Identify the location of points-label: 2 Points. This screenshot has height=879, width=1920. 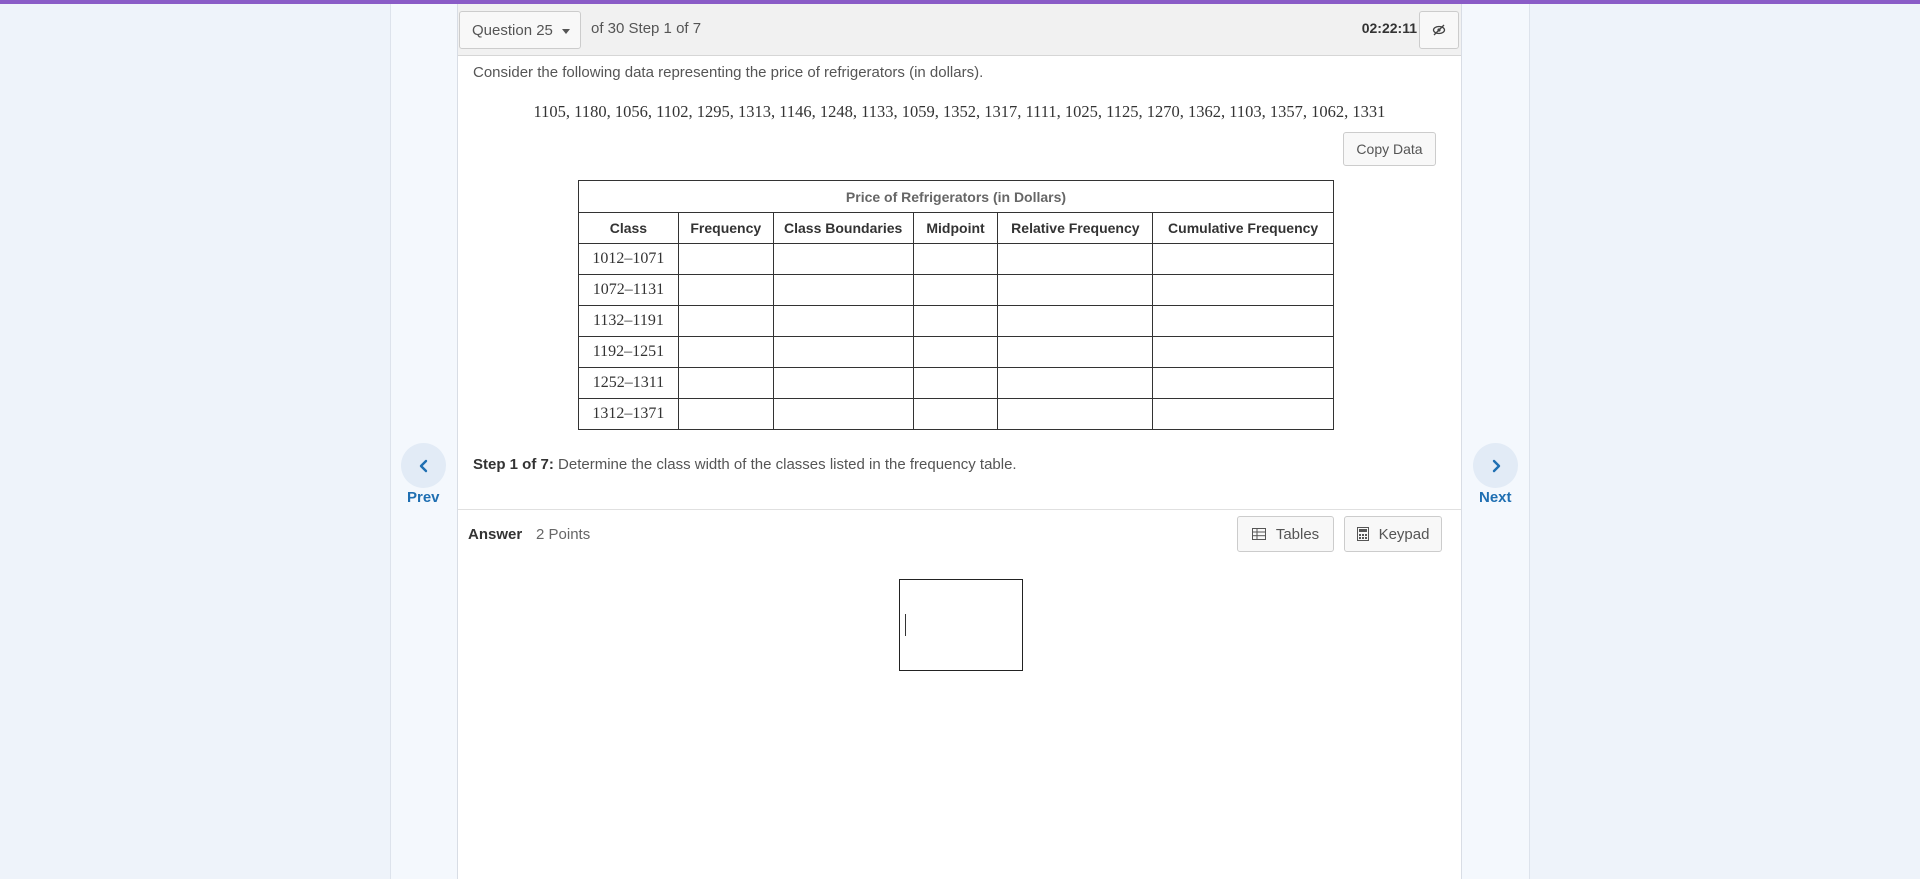
(563, 534).